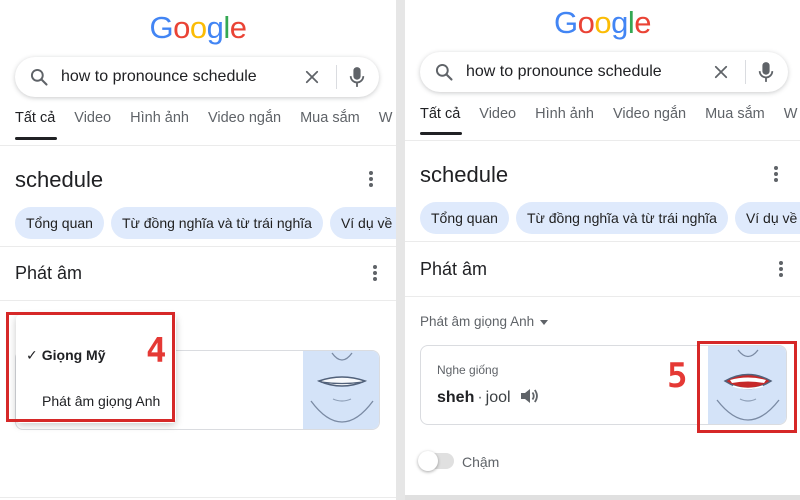 Image resolution: width=800 pixels, height=500 pixels. What do you see at coordinates (481, 462) in the screenshot?
I see `slow-toggle-label: Chậm` at bounding box center [481, 462].